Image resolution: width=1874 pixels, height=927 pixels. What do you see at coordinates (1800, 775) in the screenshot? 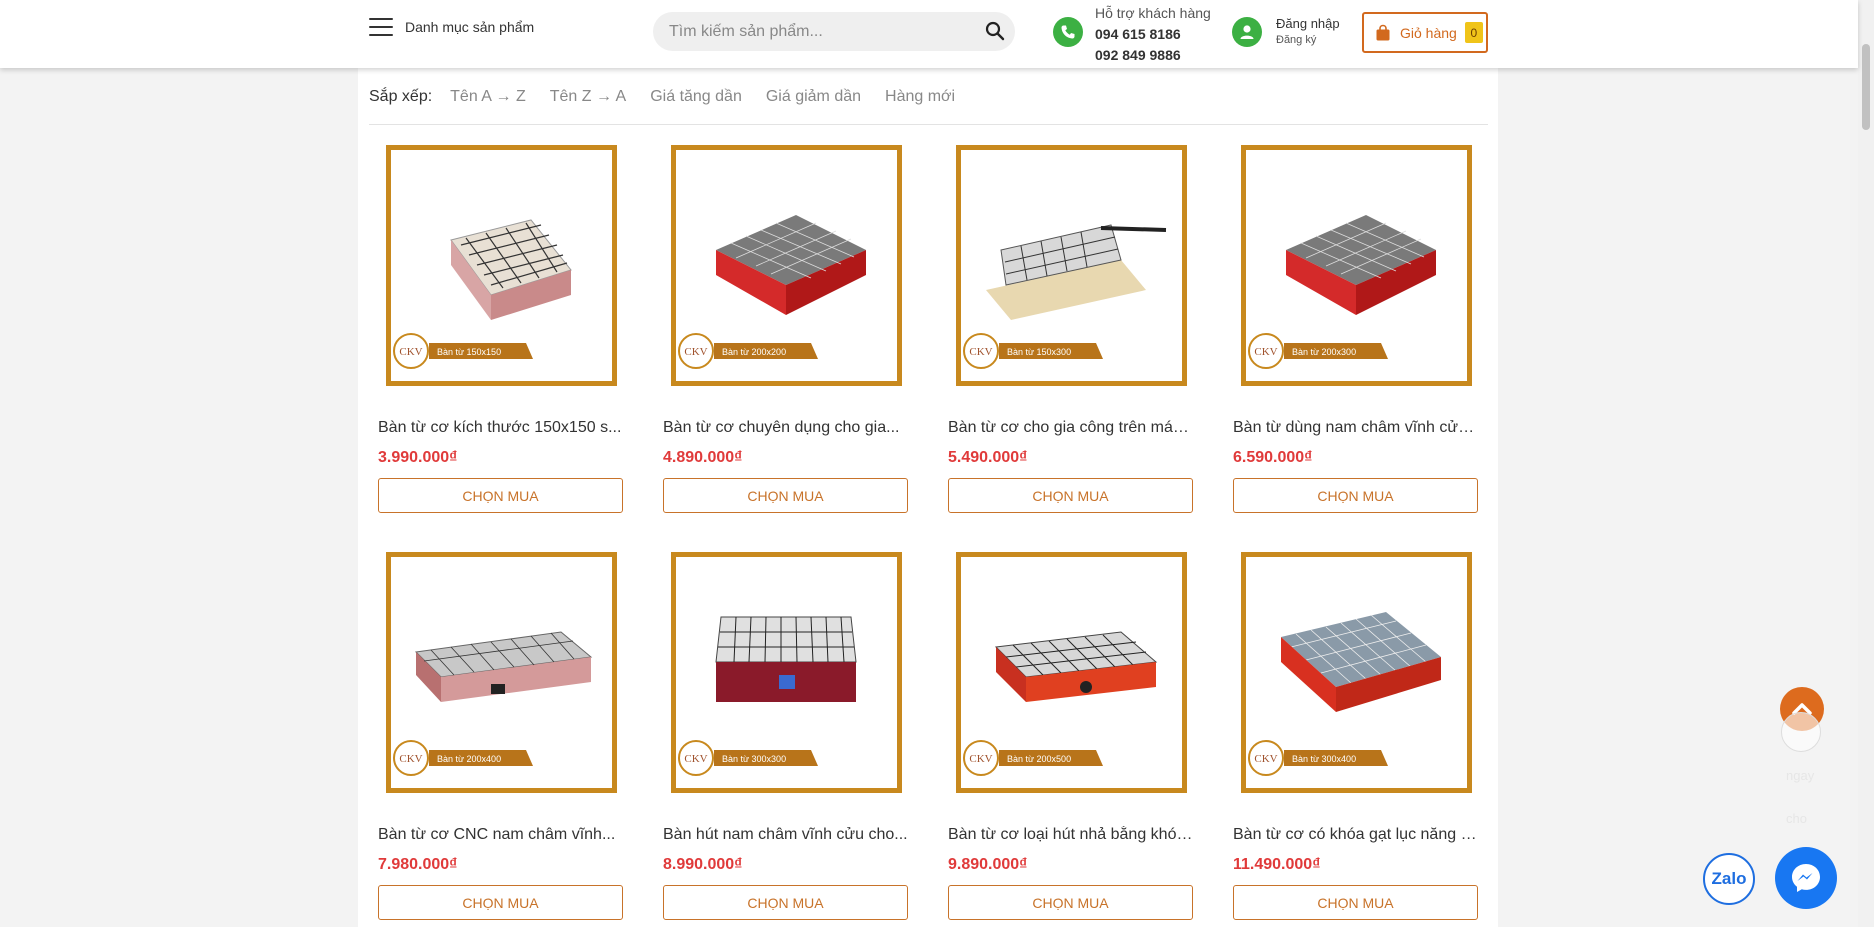
I see `side-widget-text-1: ngay` at bounding box center [1800, 775].